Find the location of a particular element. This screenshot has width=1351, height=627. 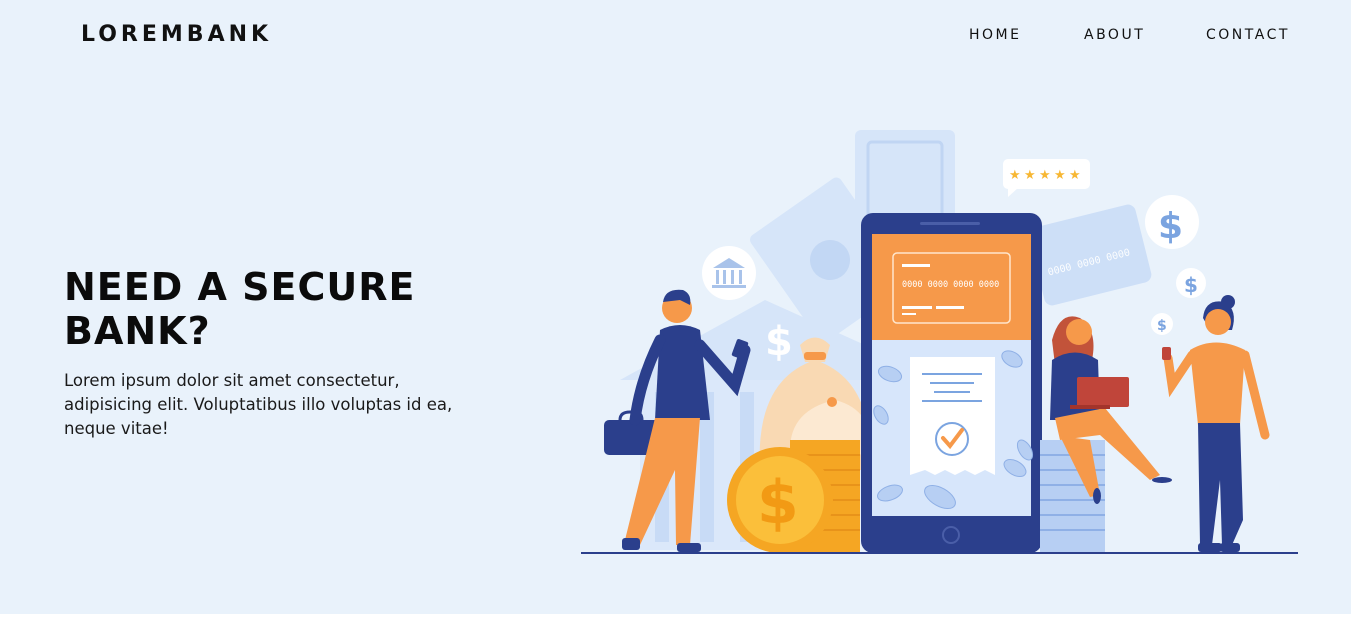

page-bottom-strip is located at coordinates (675, 620).